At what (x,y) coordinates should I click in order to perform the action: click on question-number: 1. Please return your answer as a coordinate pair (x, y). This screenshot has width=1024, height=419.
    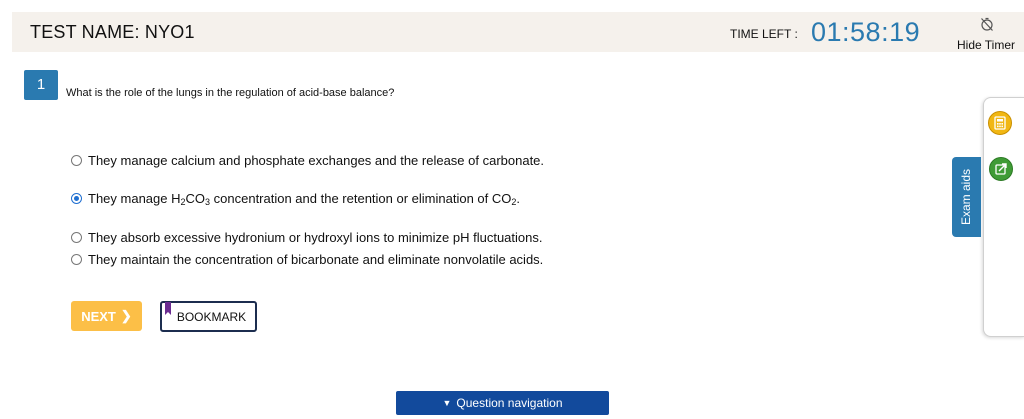
    Looking at the image, I should click on (41, 85).